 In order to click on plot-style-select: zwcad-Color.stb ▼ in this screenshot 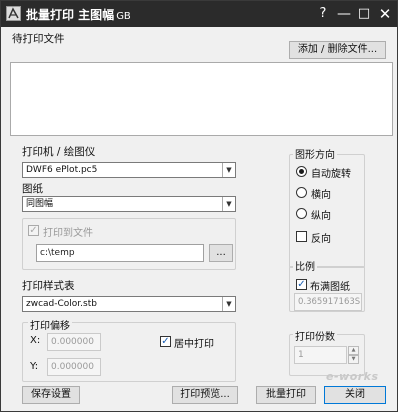, I will do `click(129, 304)`.